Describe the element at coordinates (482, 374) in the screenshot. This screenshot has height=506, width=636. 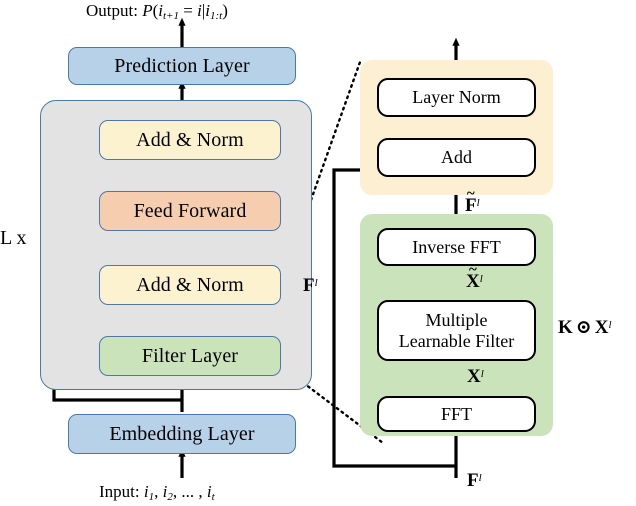
I see `signal-x-l-sup: l` at that location.